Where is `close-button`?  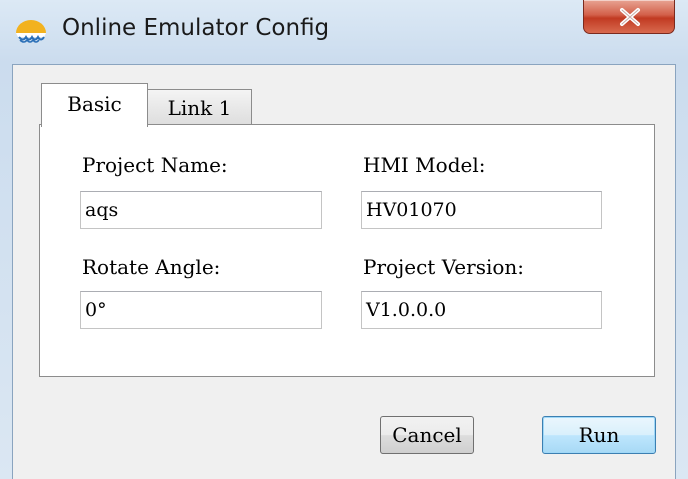 close-button is located at coordinates (629, 17).